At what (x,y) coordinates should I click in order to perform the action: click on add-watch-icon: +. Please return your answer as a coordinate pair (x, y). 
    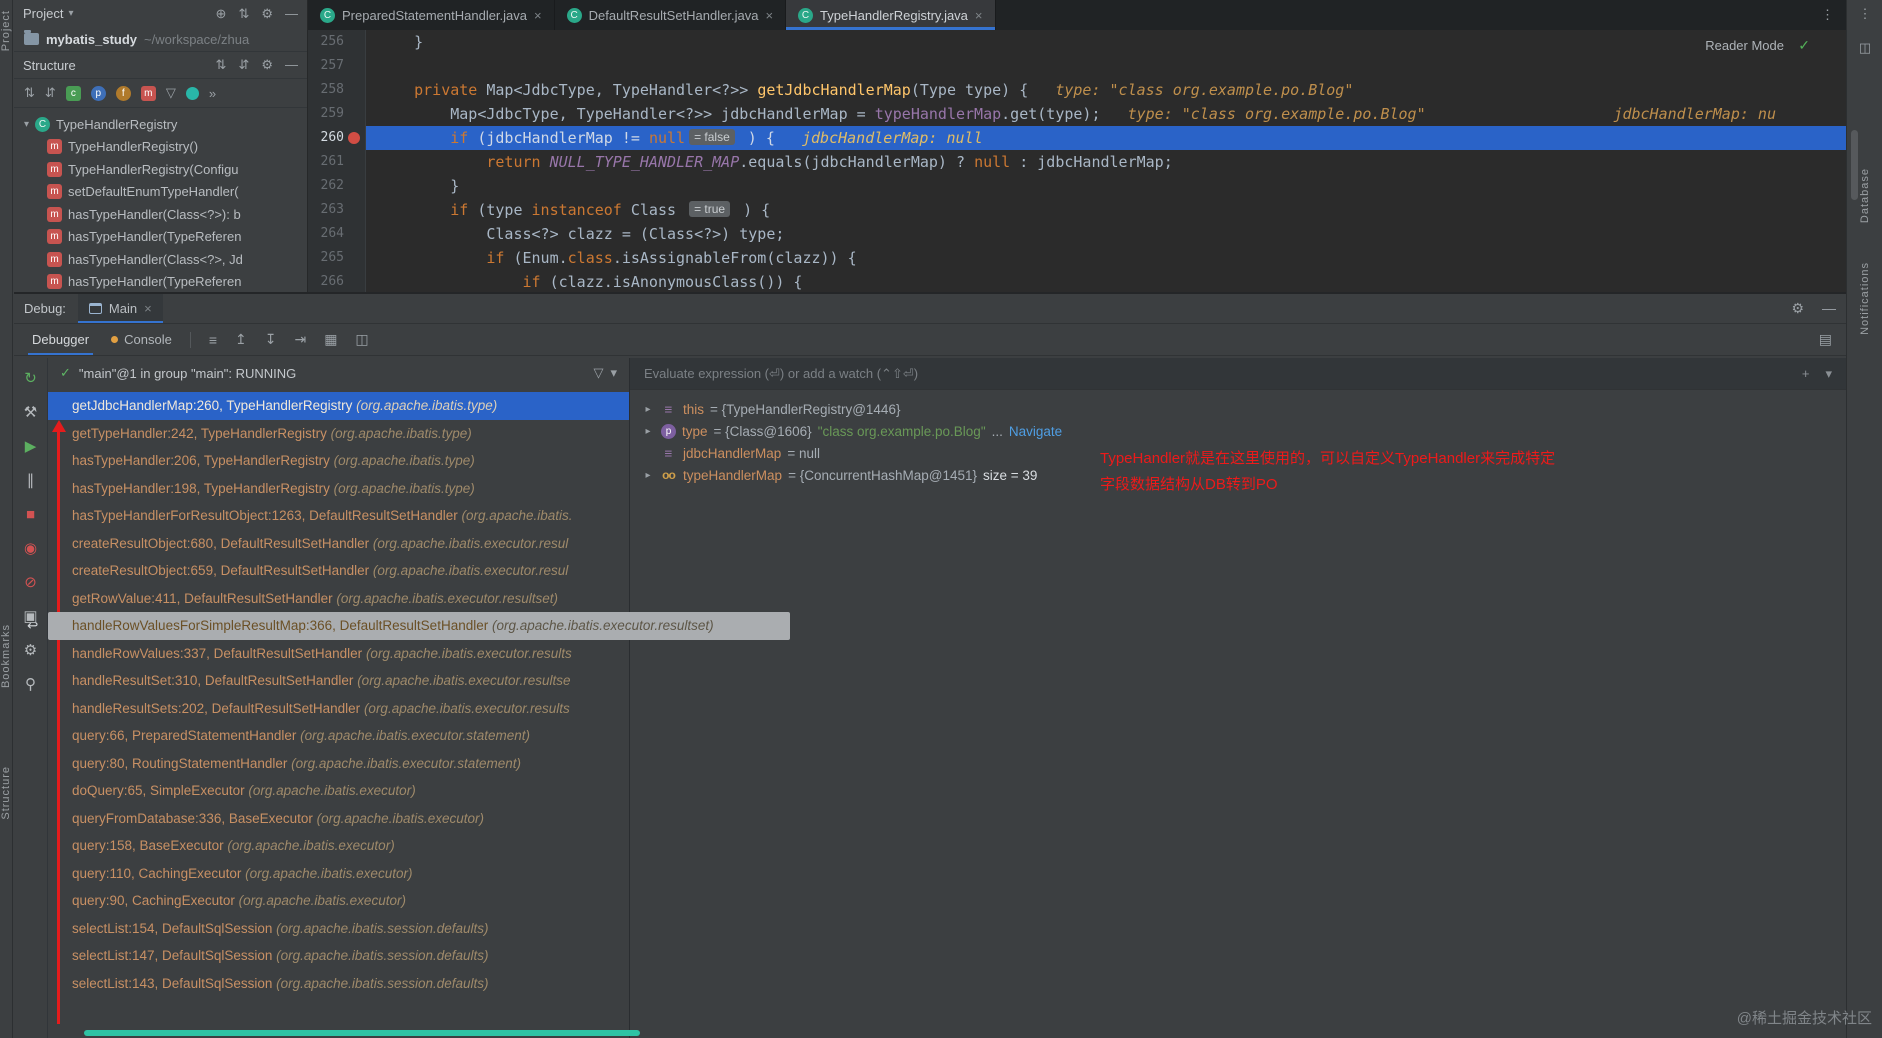
    Looking at the image, I should click on (1806, 374).